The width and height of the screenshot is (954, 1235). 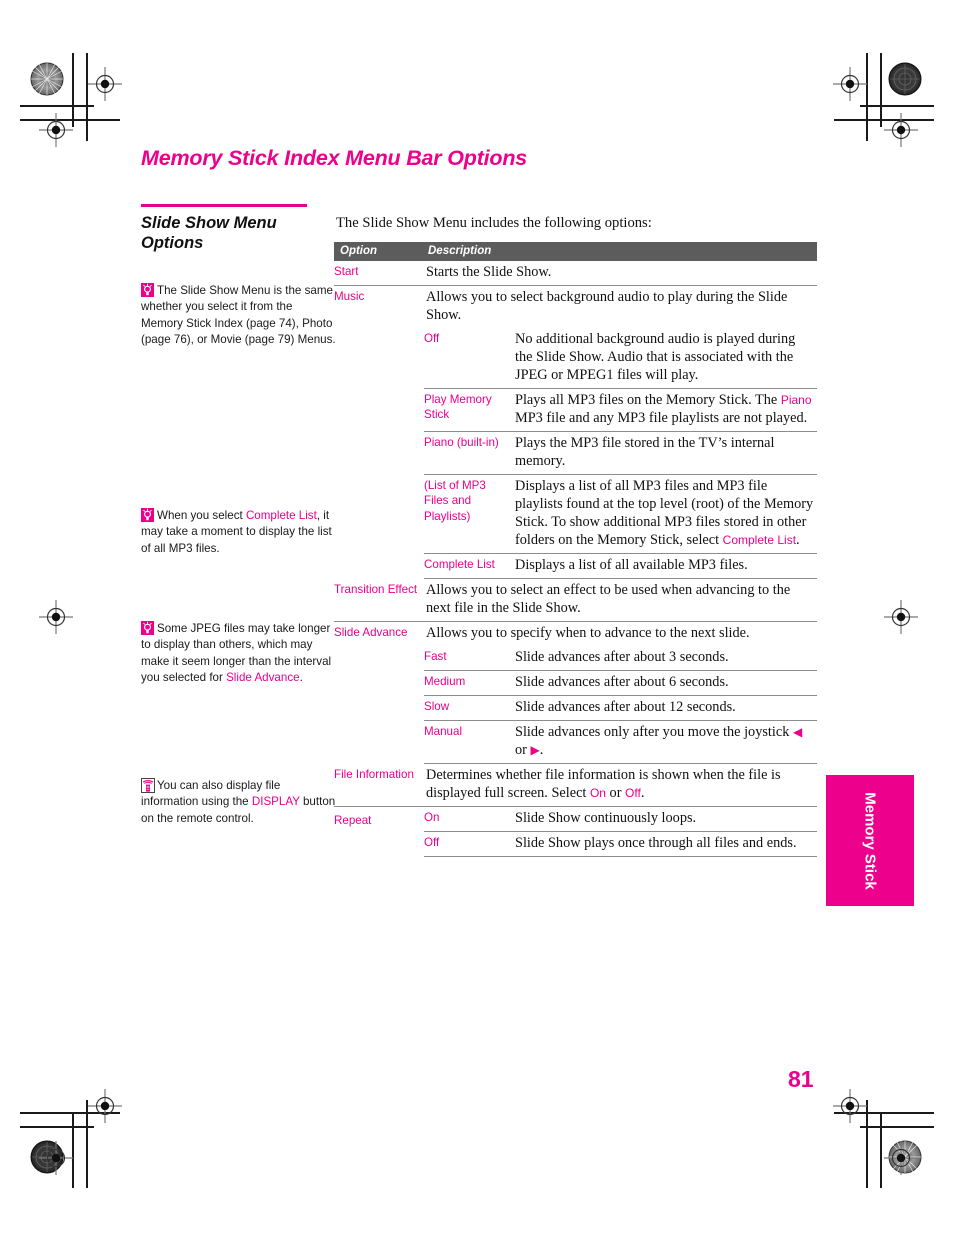 What do you see at coordinates (535, 750) in the screenshot?
I see `joystick-arrow-icon: ▶` at bounding box center [535, 750].